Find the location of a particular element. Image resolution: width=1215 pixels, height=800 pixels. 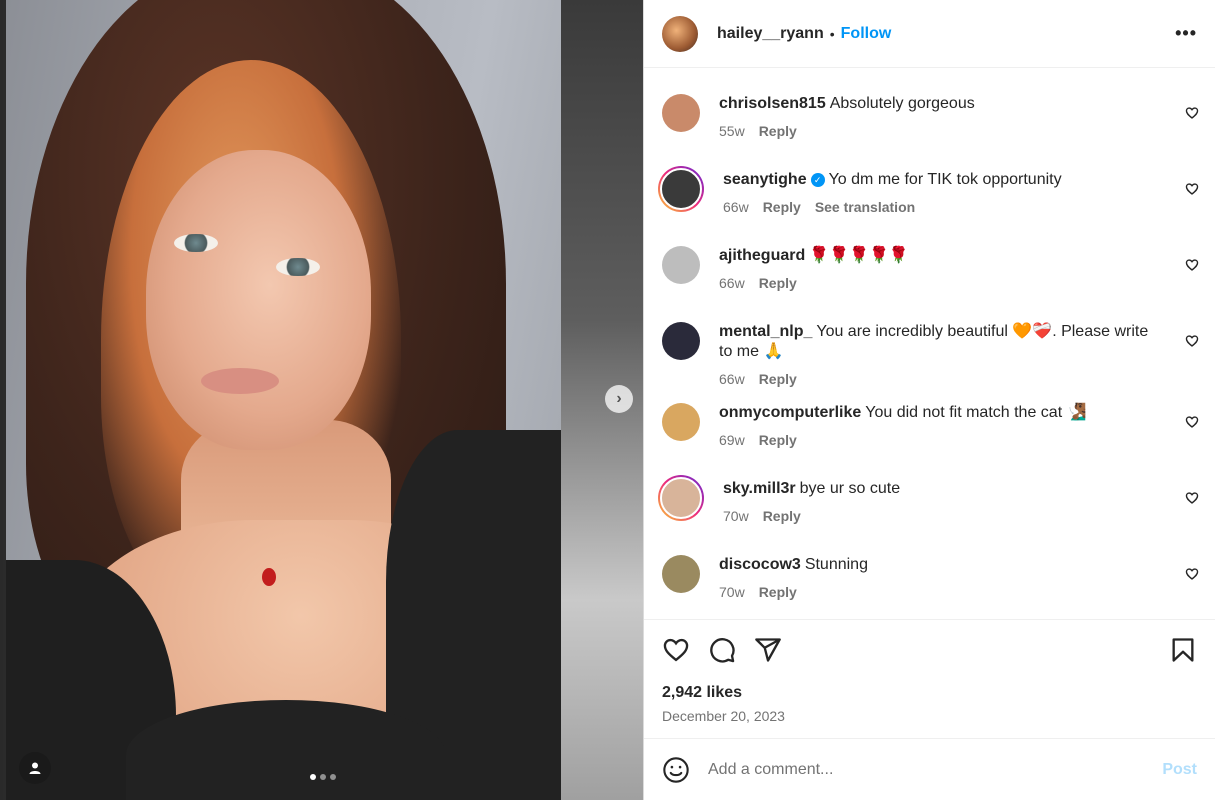

commenter-username: onmycomputerlike is located at coordinates (790, 412).